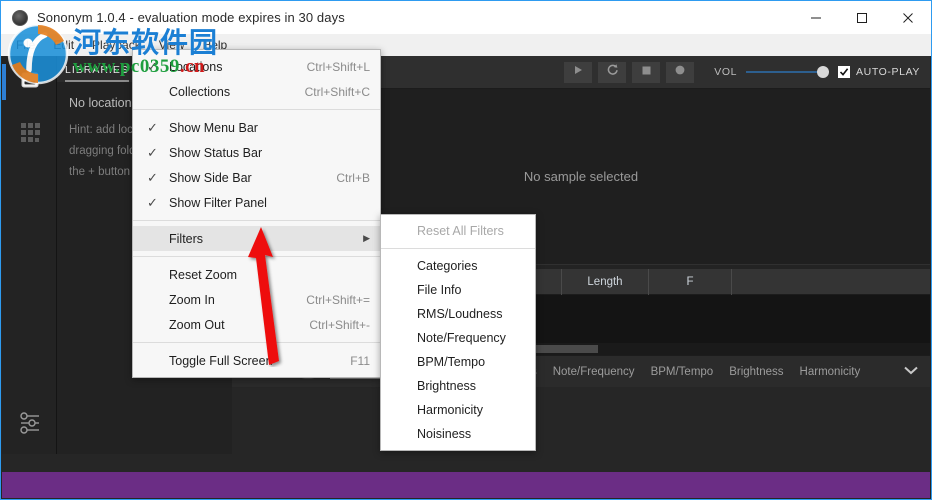 The width and height of the screenshot is (932, 500). What do you see at coordinates (256, 66) in the screenshot?
I see `menu-item-locations: ✓ Locations Ctrl+Shift+L` at bounding box center [256, 66].